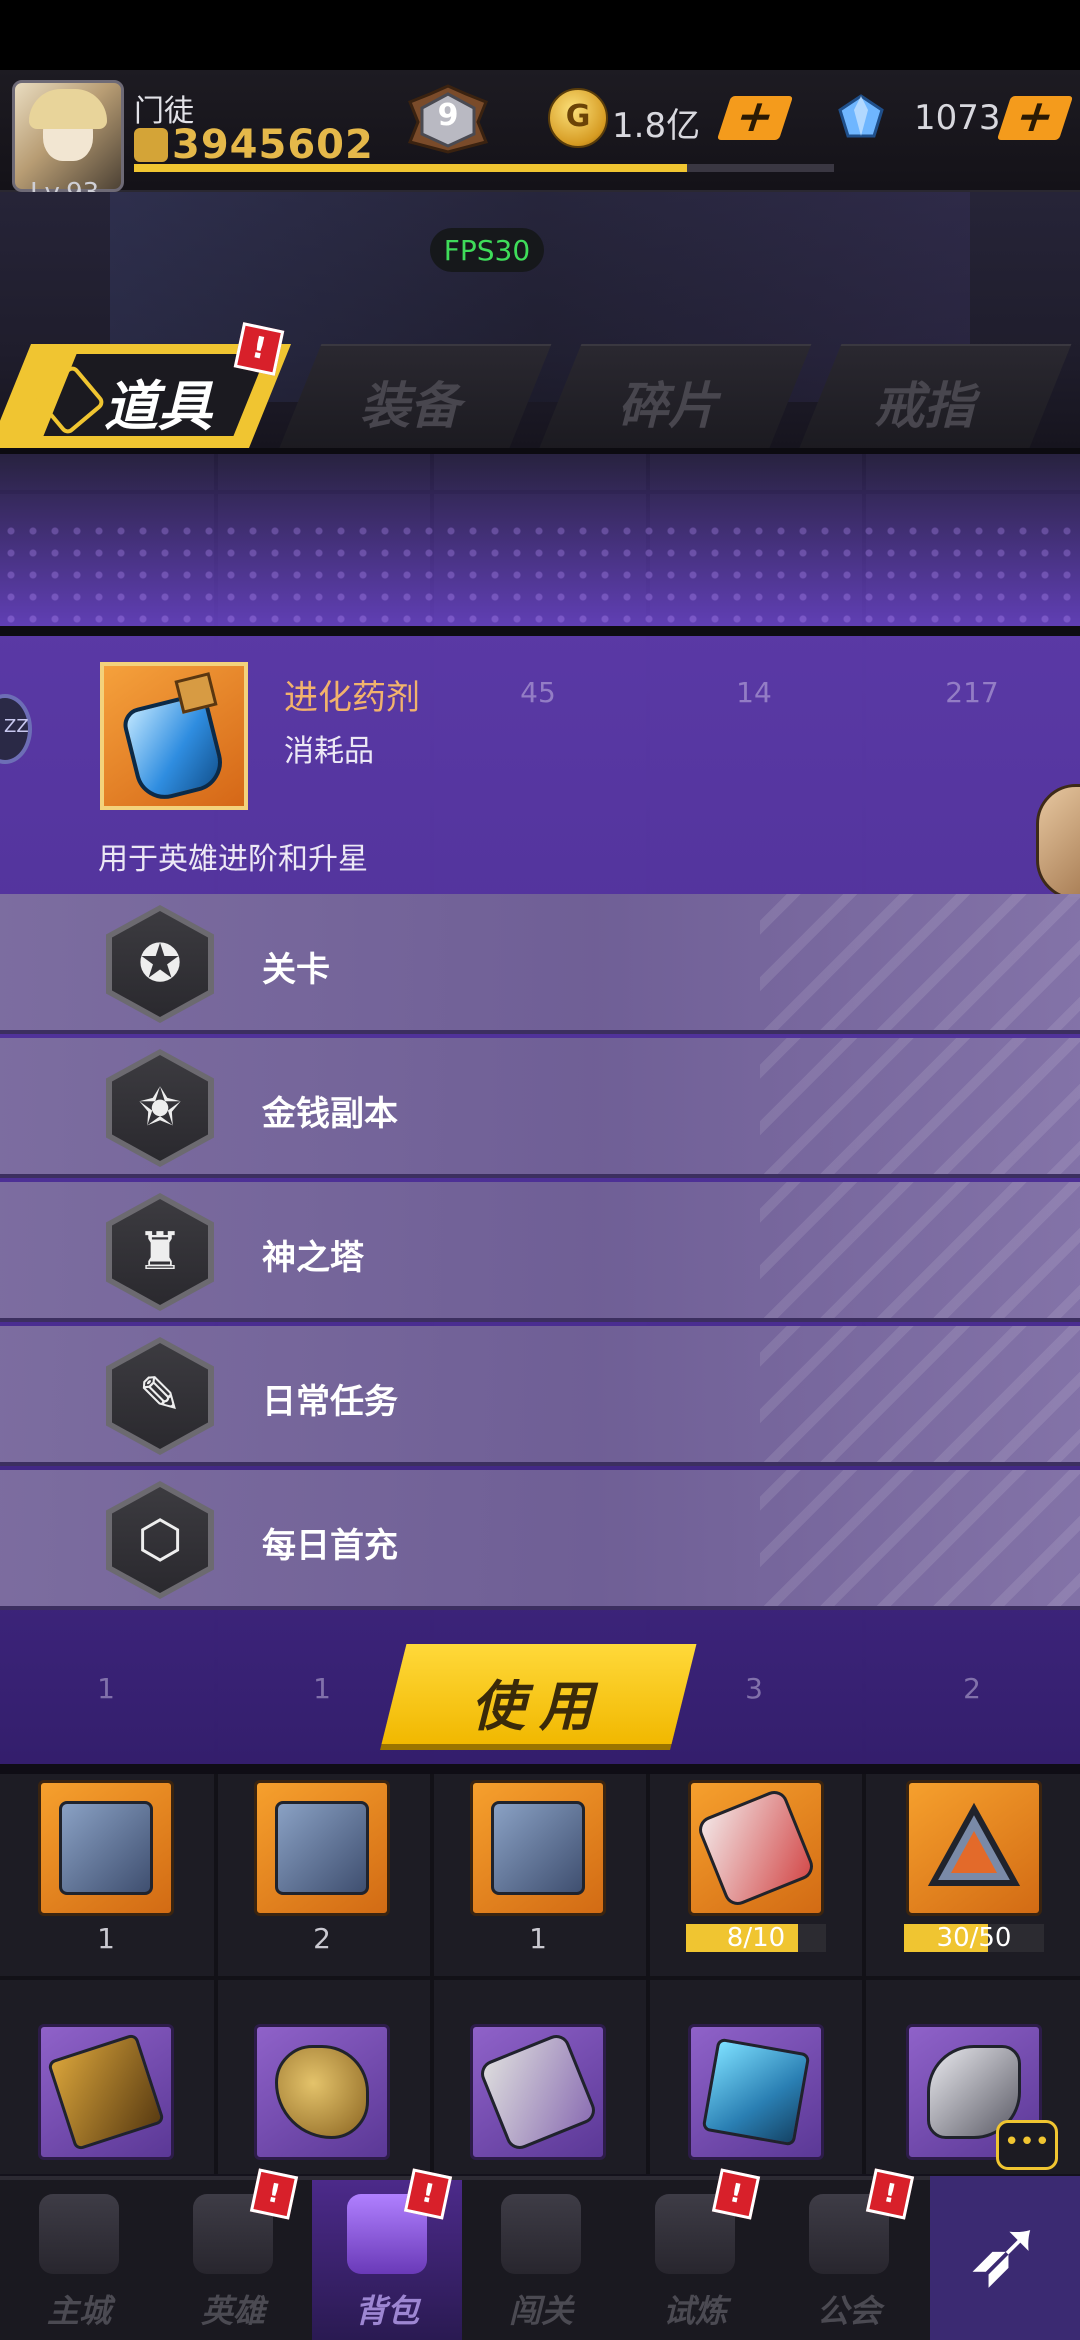  What do you see at coordinates (322, 1938) in the screenshot?
I see `slot-count: 2` at bounding box center [322, 1938].